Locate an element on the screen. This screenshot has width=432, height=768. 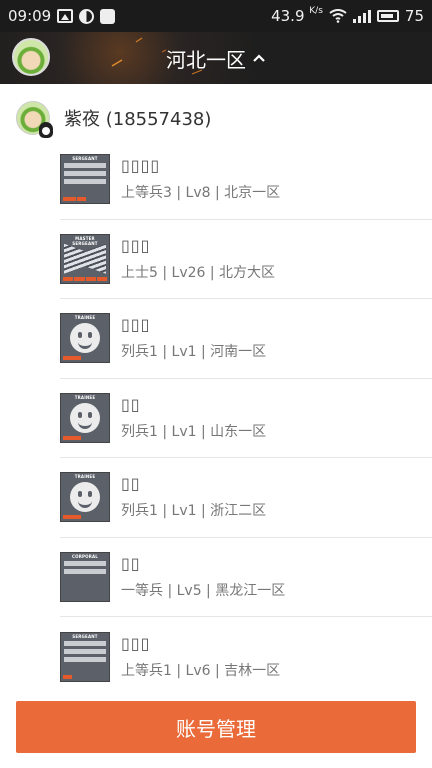
role-desc: 列兵1 | Lv1 | 浙江二区 is located at coordinates (194, 511).